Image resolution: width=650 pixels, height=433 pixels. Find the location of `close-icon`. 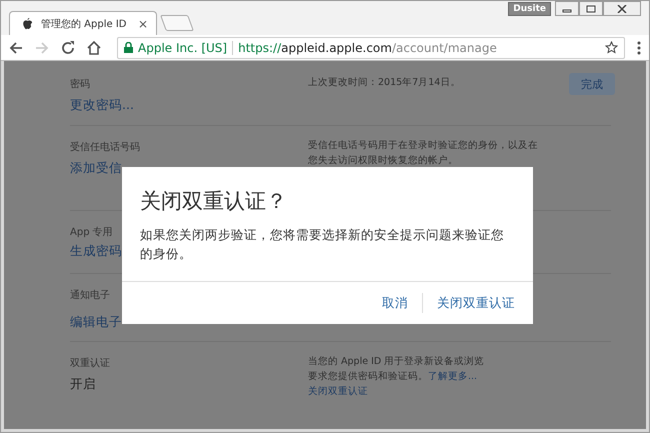

close-icon is located at coordinates (622, 8).